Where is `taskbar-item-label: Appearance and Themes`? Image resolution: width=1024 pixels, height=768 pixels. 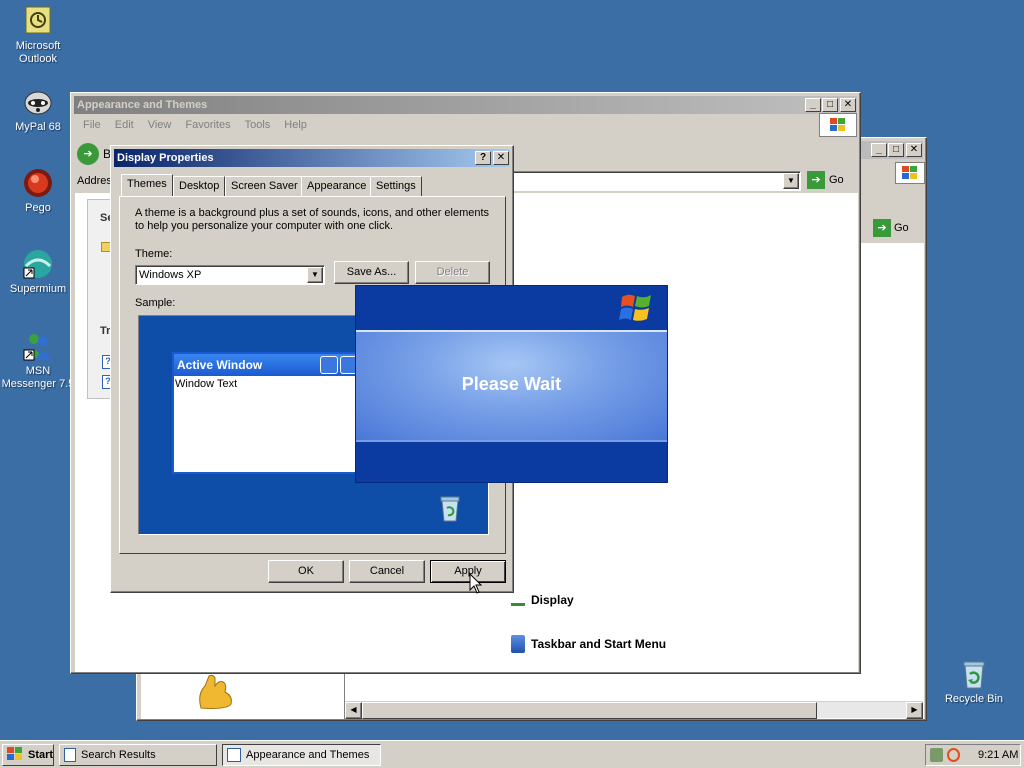 taskbar-item-label: Appearance and Themes is located at coordinates (308, 755).